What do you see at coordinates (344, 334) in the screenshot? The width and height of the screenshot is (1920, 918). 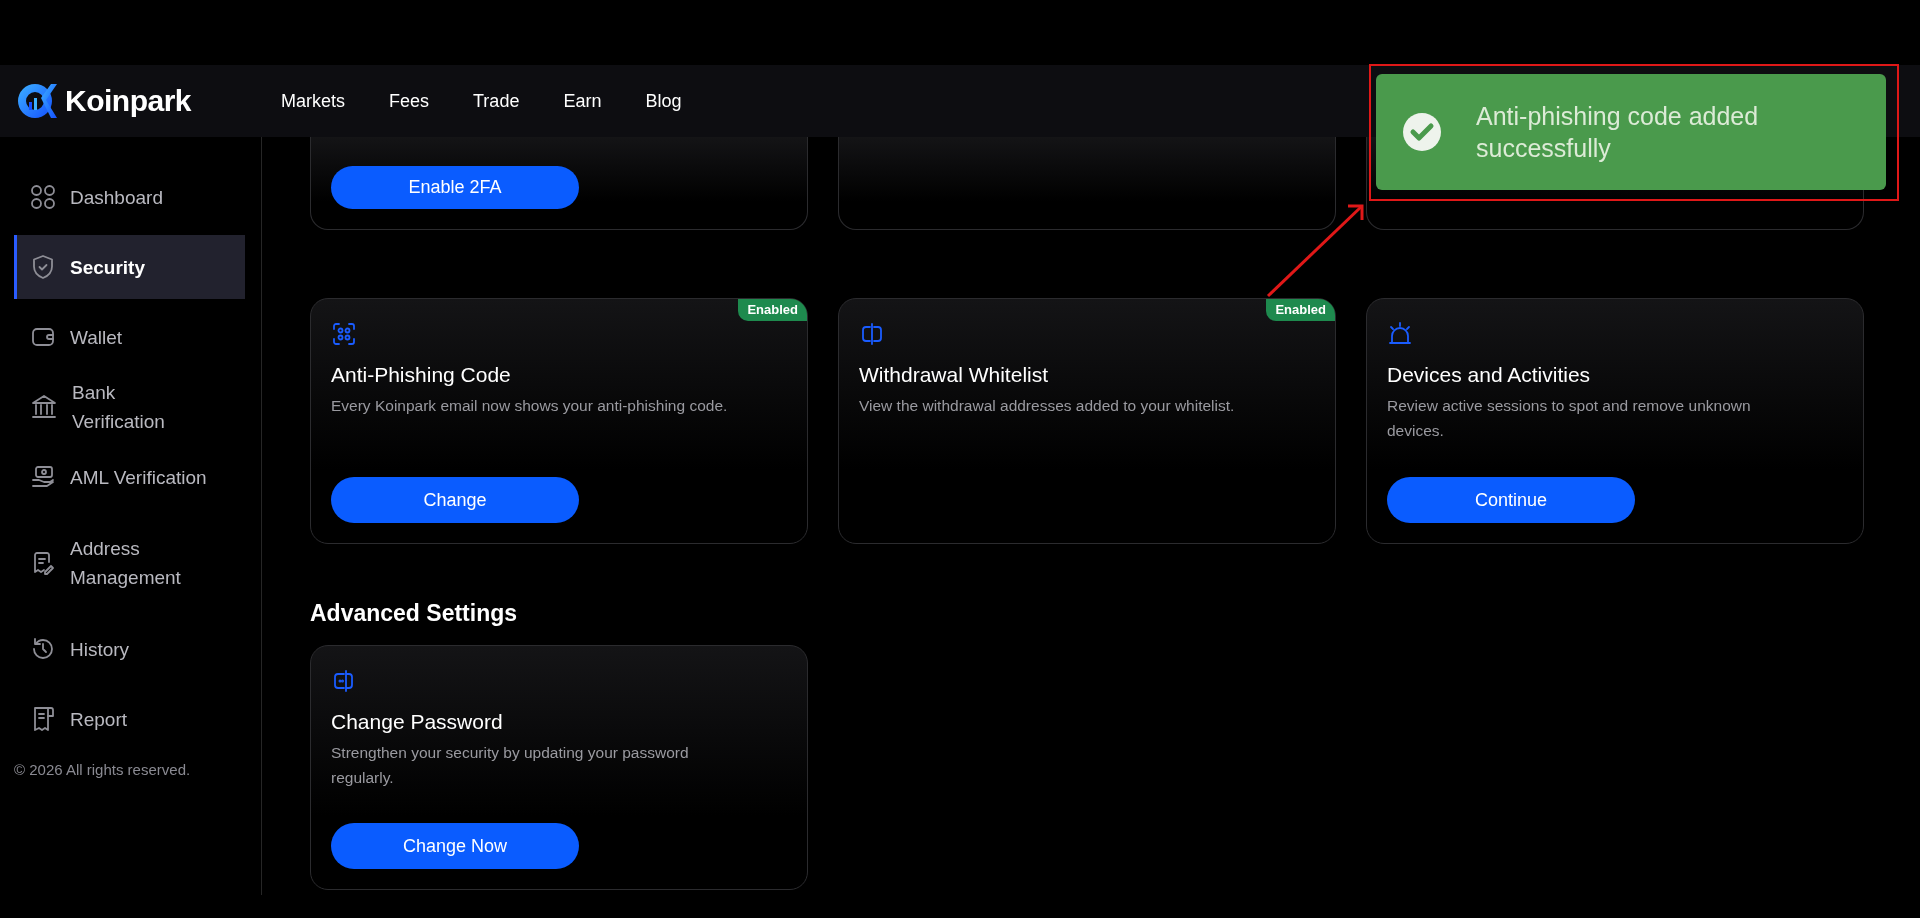 I see `scan-icon` at bounding box center [344, 334].